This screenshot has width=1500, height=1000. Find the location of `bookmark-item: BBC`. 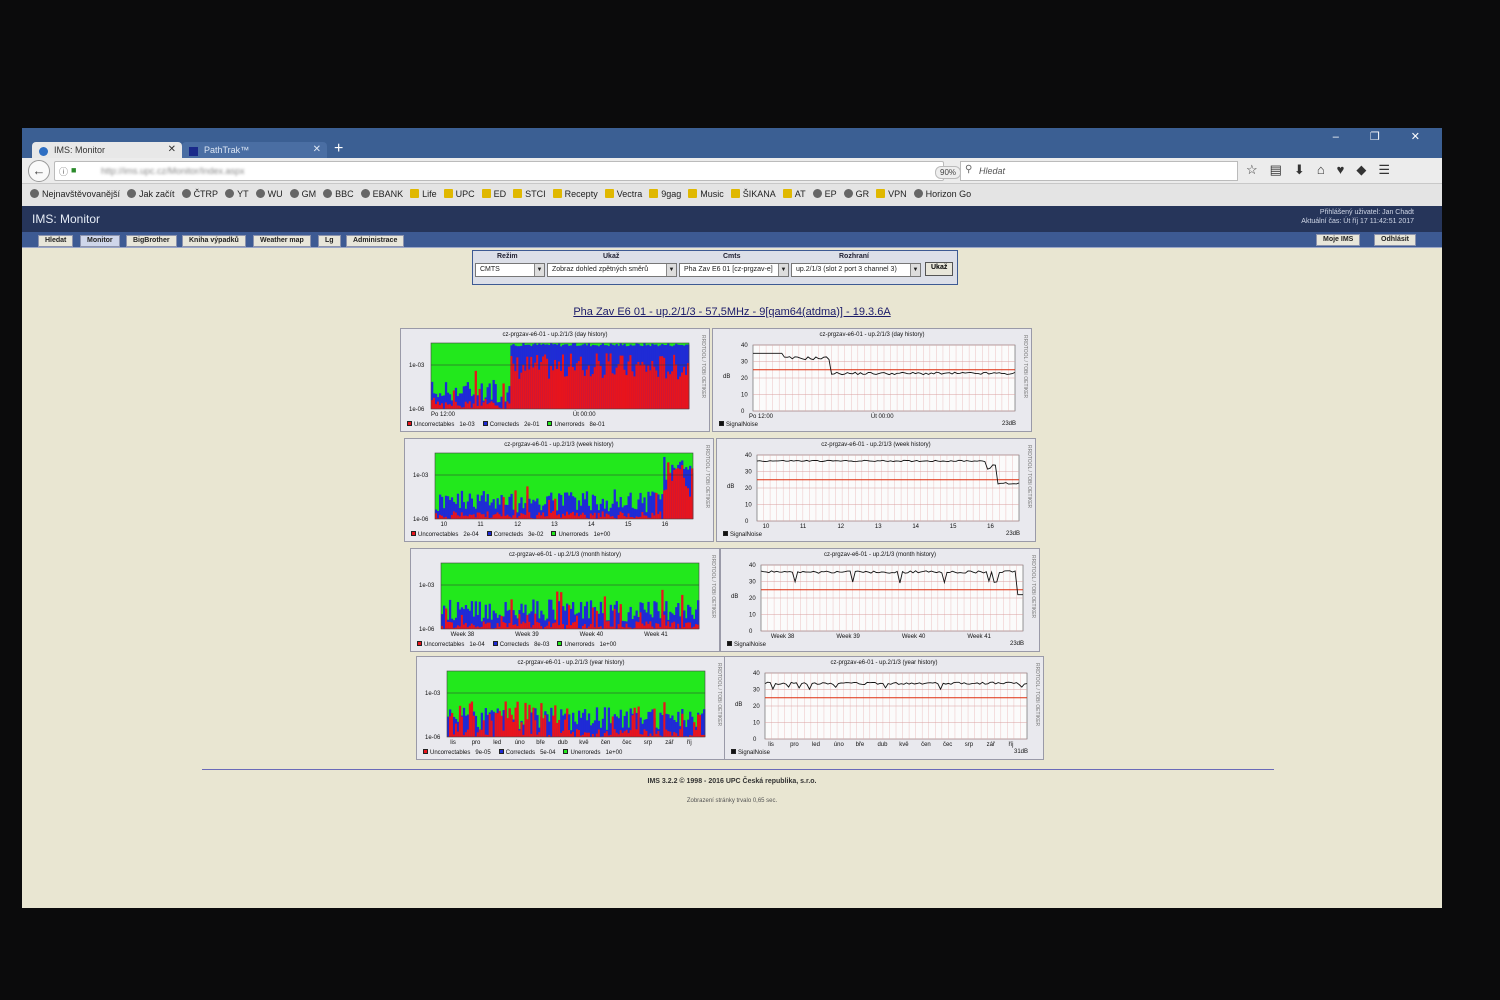

bookmark-item: BBC is located at coordinates (338, 194).